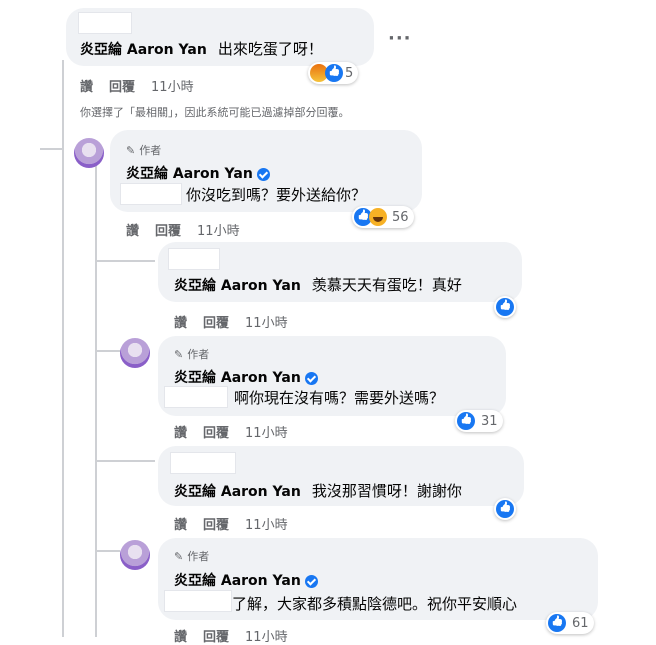 The image size is (656, 645). Describe the element at coordinates (580, 623) in the screenshot. I see `reaction-count: 61` at that location.